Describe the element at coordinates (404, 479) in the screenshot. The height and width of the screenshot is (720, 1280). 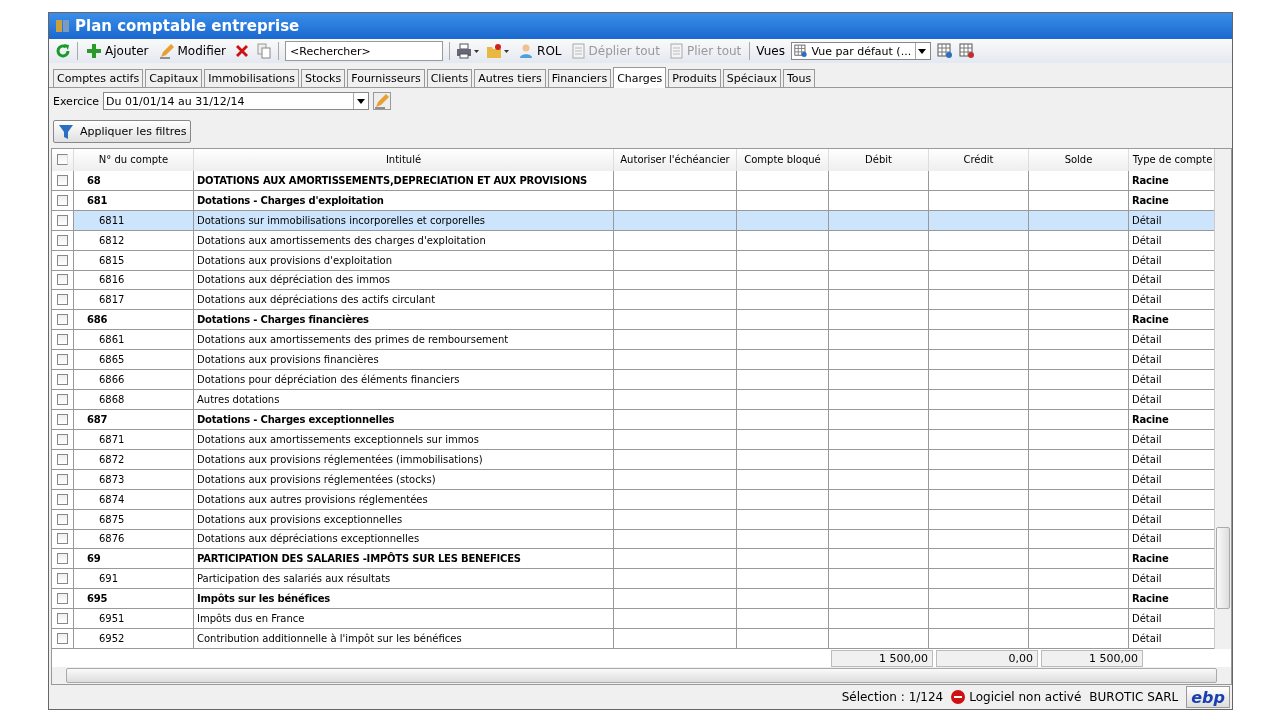
I see `account-label-cell: Dotations aux provisions réglementées (stocks)` at that location.